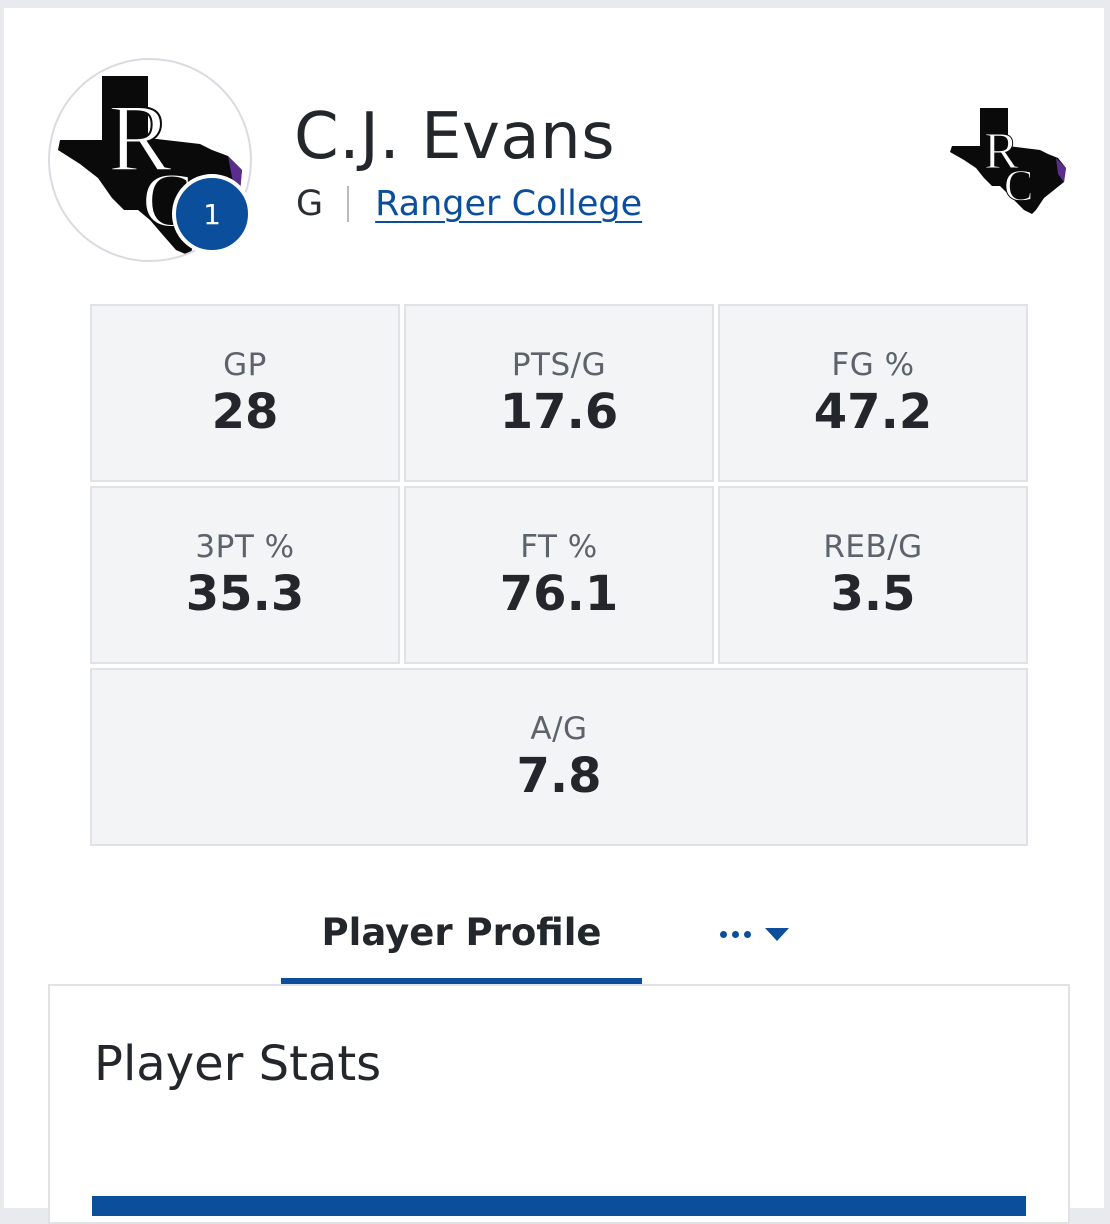 This screenshot has height=1224, width=1110. I want to click on ranger-college-logo-icon: R C, so click(1008, 161).